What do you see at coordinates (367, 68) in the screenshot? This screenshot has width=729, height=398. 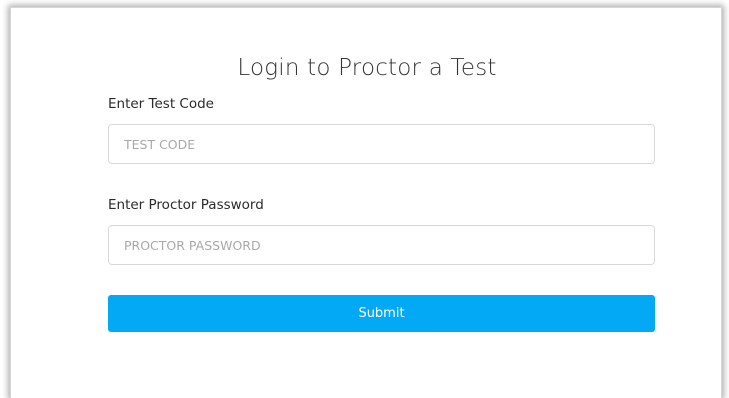 I see `page-title: Login to Proctor a Test` at bounding box center [367, 68].